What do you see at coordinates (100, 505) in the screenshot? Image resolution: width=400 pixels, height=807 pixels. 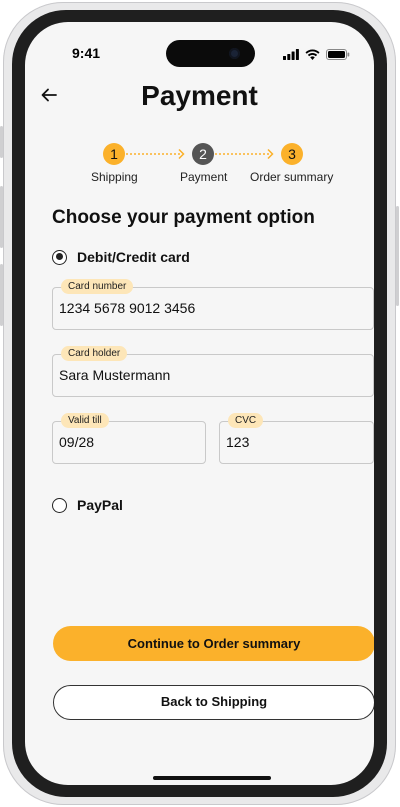 I see `paypal-option-label: PayPal` at bounding box center [100, 505].